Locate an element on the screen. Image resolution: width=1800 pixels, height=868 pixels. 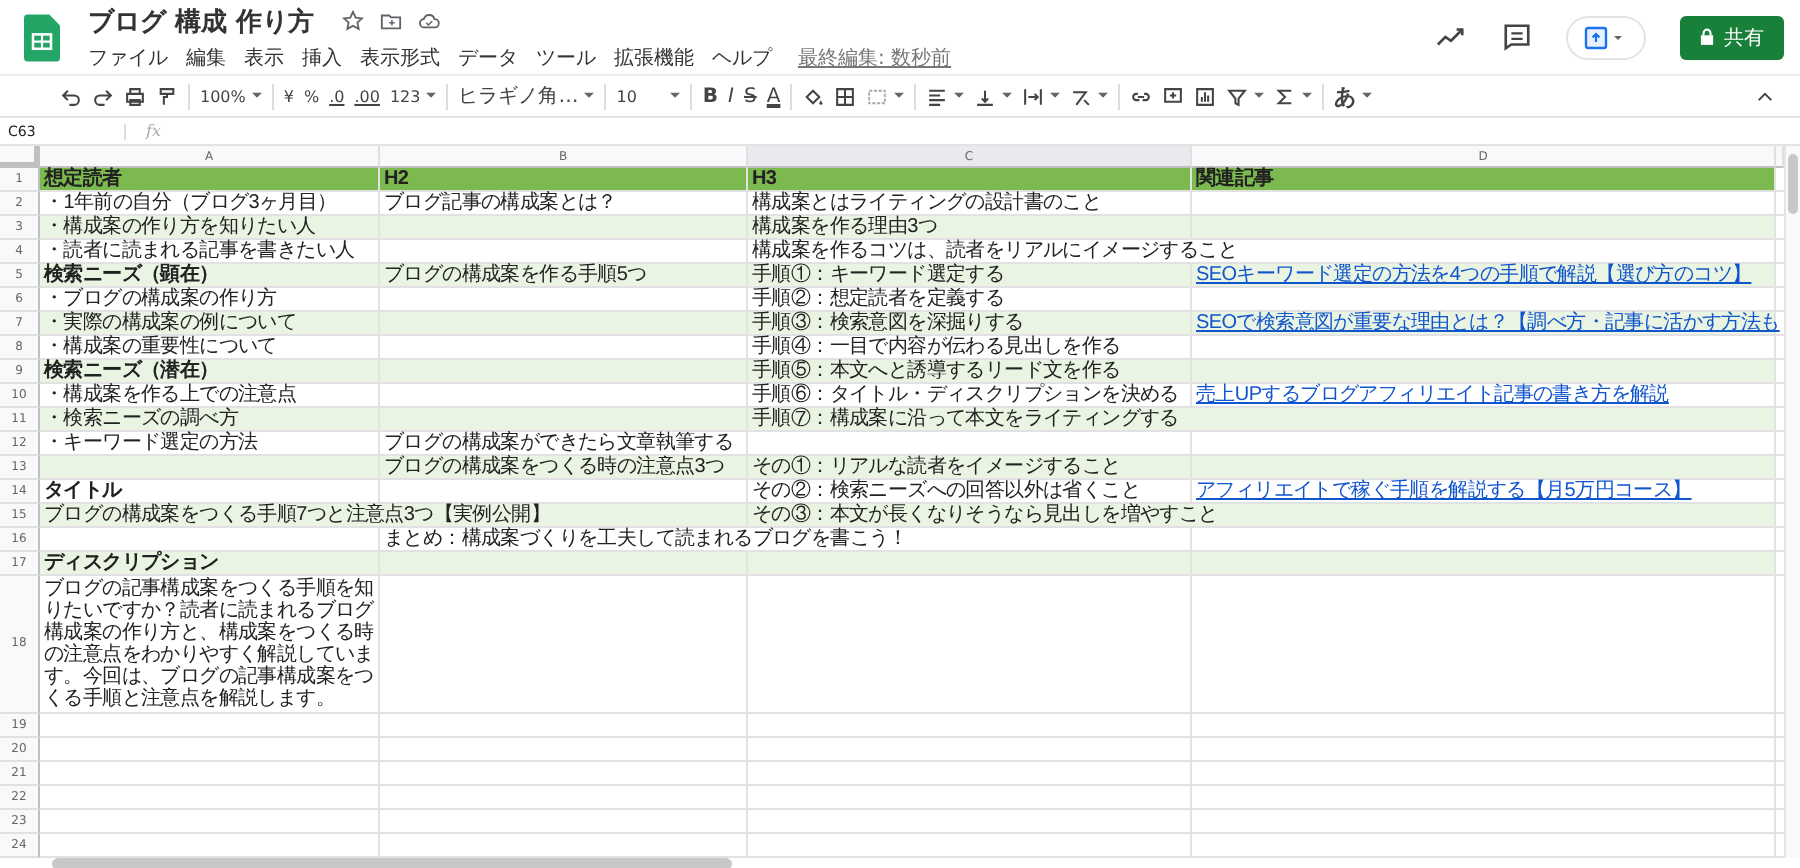
table-cell: ブログの構成案をつくる時の注意点3つ is located at coordinates (564, 468).